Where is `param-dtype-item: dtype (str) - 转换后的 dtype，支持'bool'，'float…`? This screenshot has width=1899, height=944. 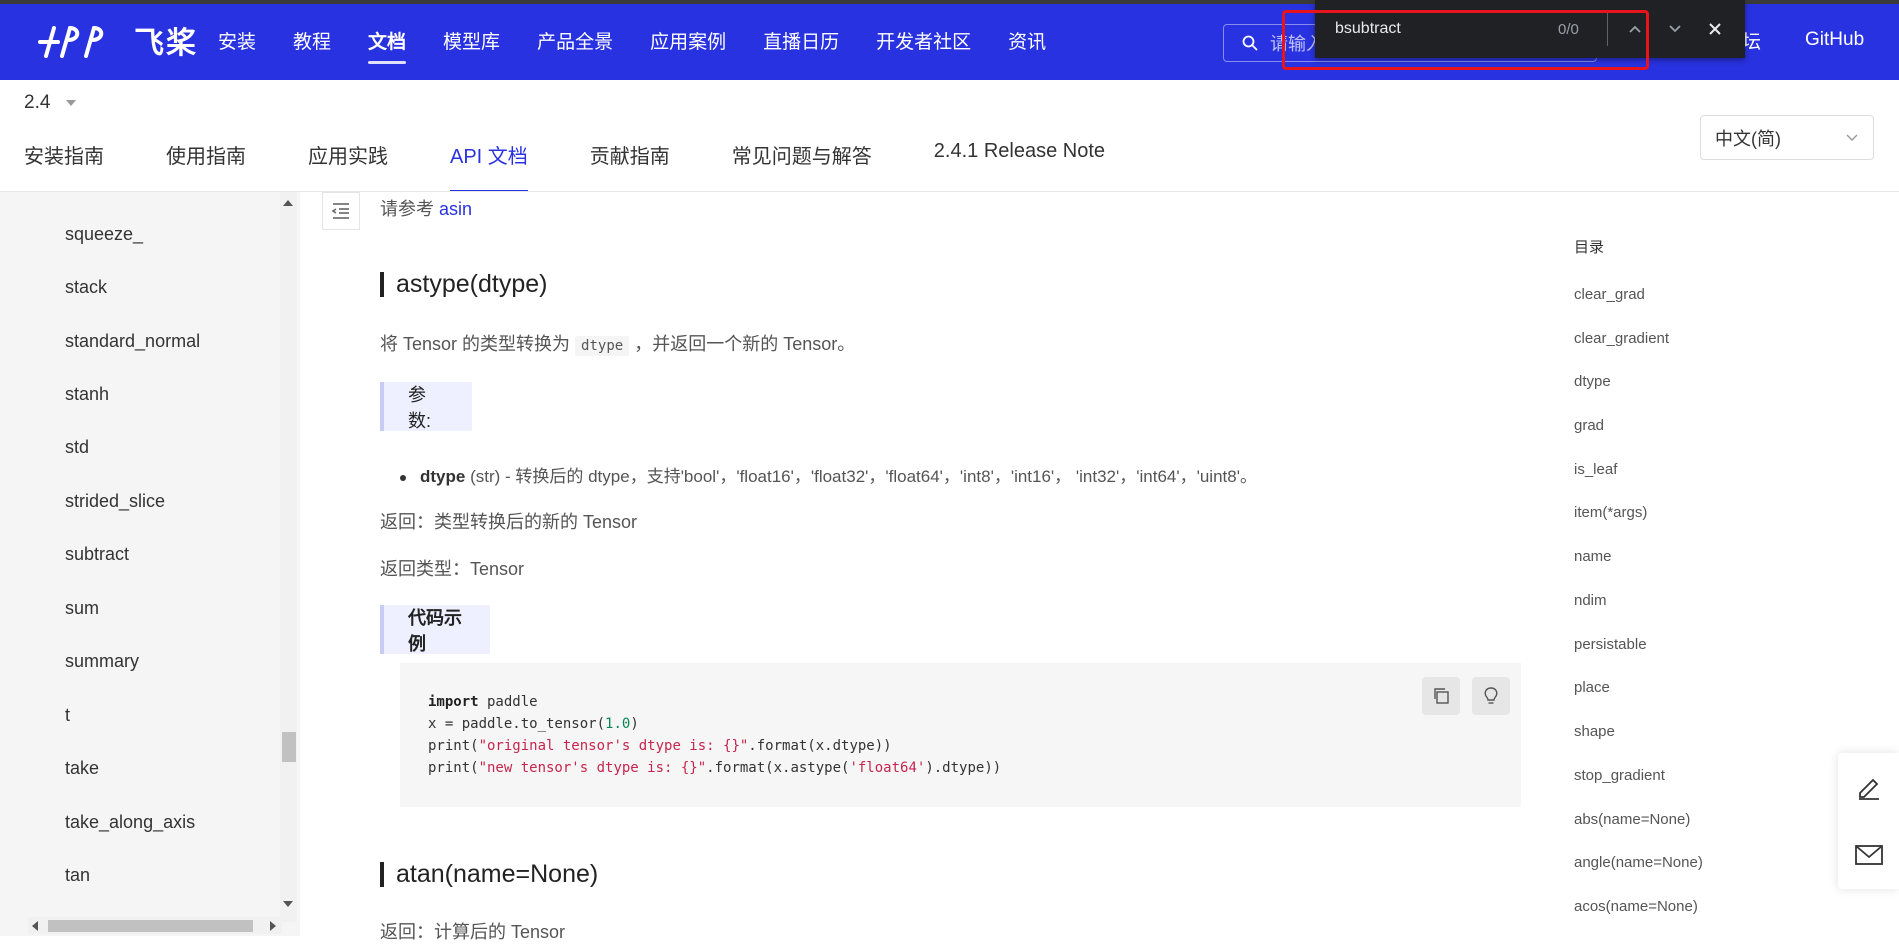
param-dtype-item: dtype (str) - 转换后的 dtype，支持'bool'，'float… is located at coordinates (828, 474).